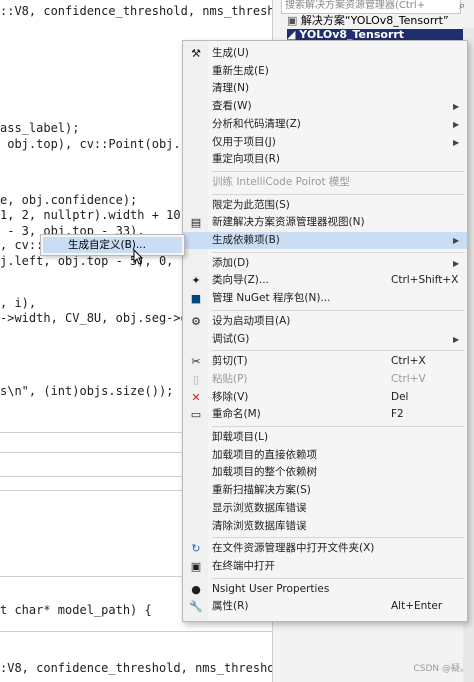 This screenshot has width=474, height=682. What do you see at coordinates (425, 280) in the screenshot?
I see `menu-item-shortcut: Ctrl+Shift+X` at bounding box center [425, 280].